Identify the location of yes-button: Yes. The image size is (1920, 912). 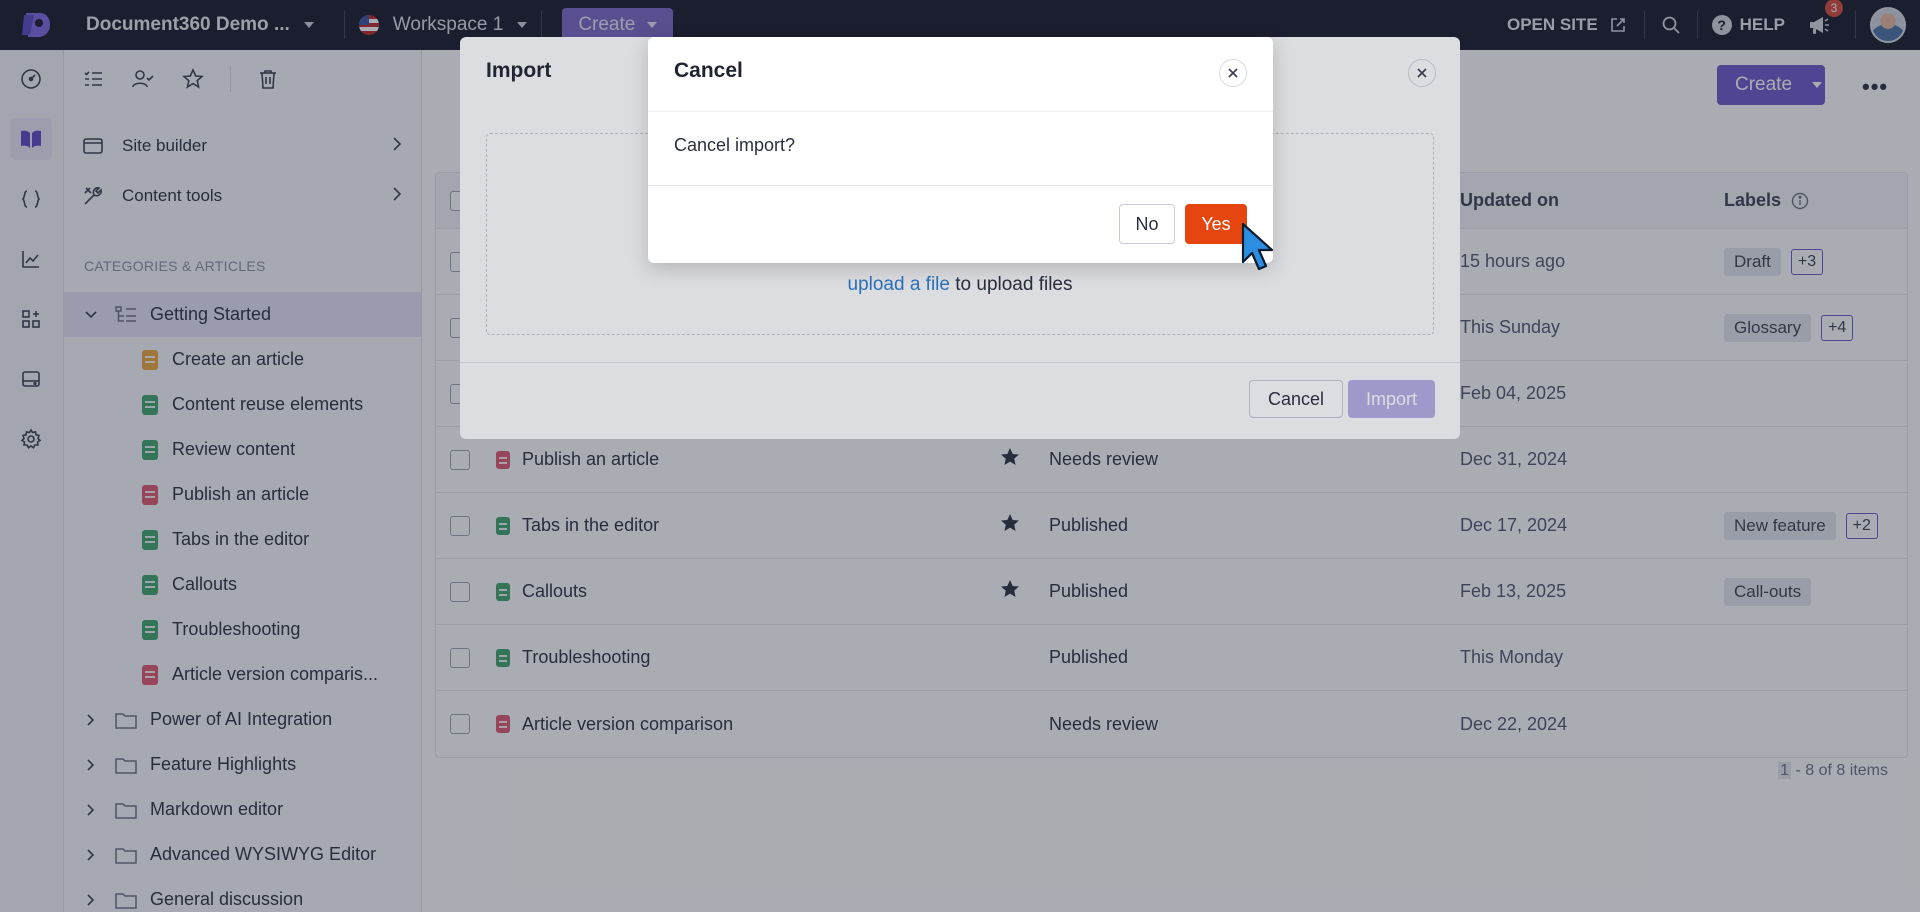
(1216, 224).